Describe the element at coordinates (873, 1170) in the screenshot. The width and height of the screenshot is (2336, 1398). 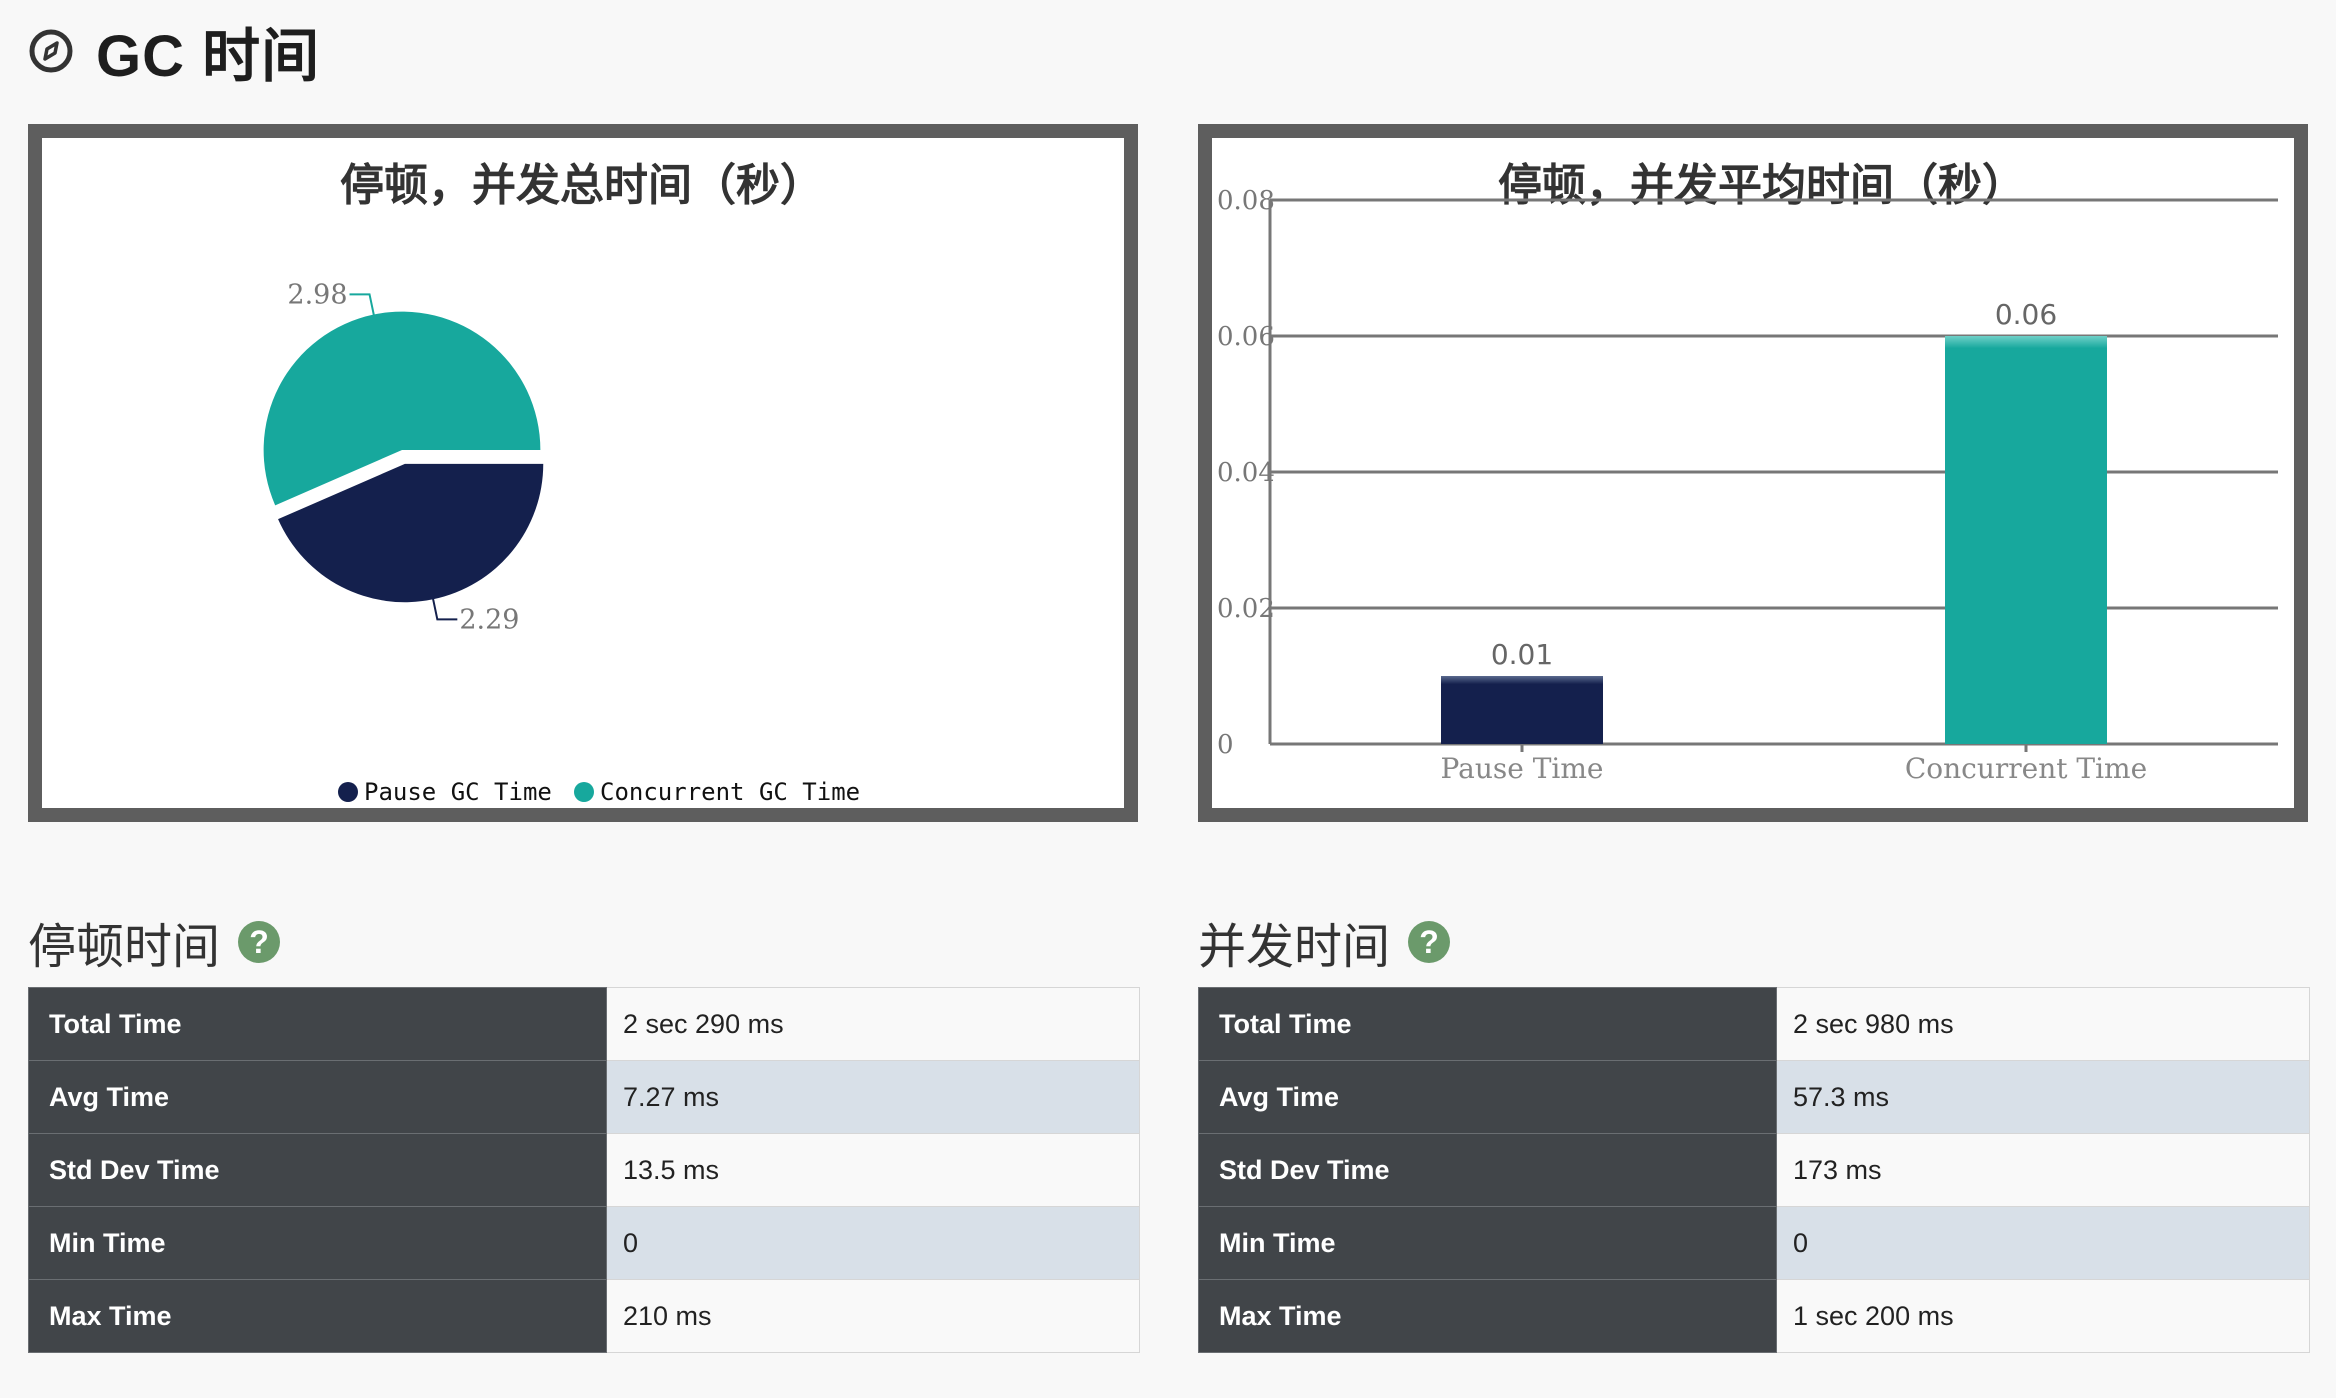
I see `stat-value: 13.5 ms` at that location.